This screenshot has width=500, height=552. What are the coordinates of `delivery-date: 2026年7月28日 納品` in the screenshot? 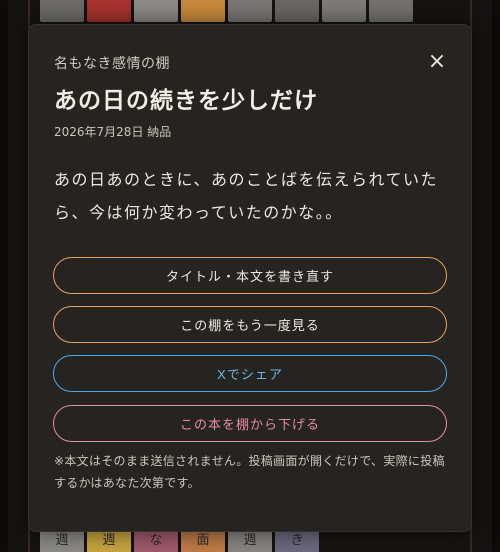 It's located at (113, 132).